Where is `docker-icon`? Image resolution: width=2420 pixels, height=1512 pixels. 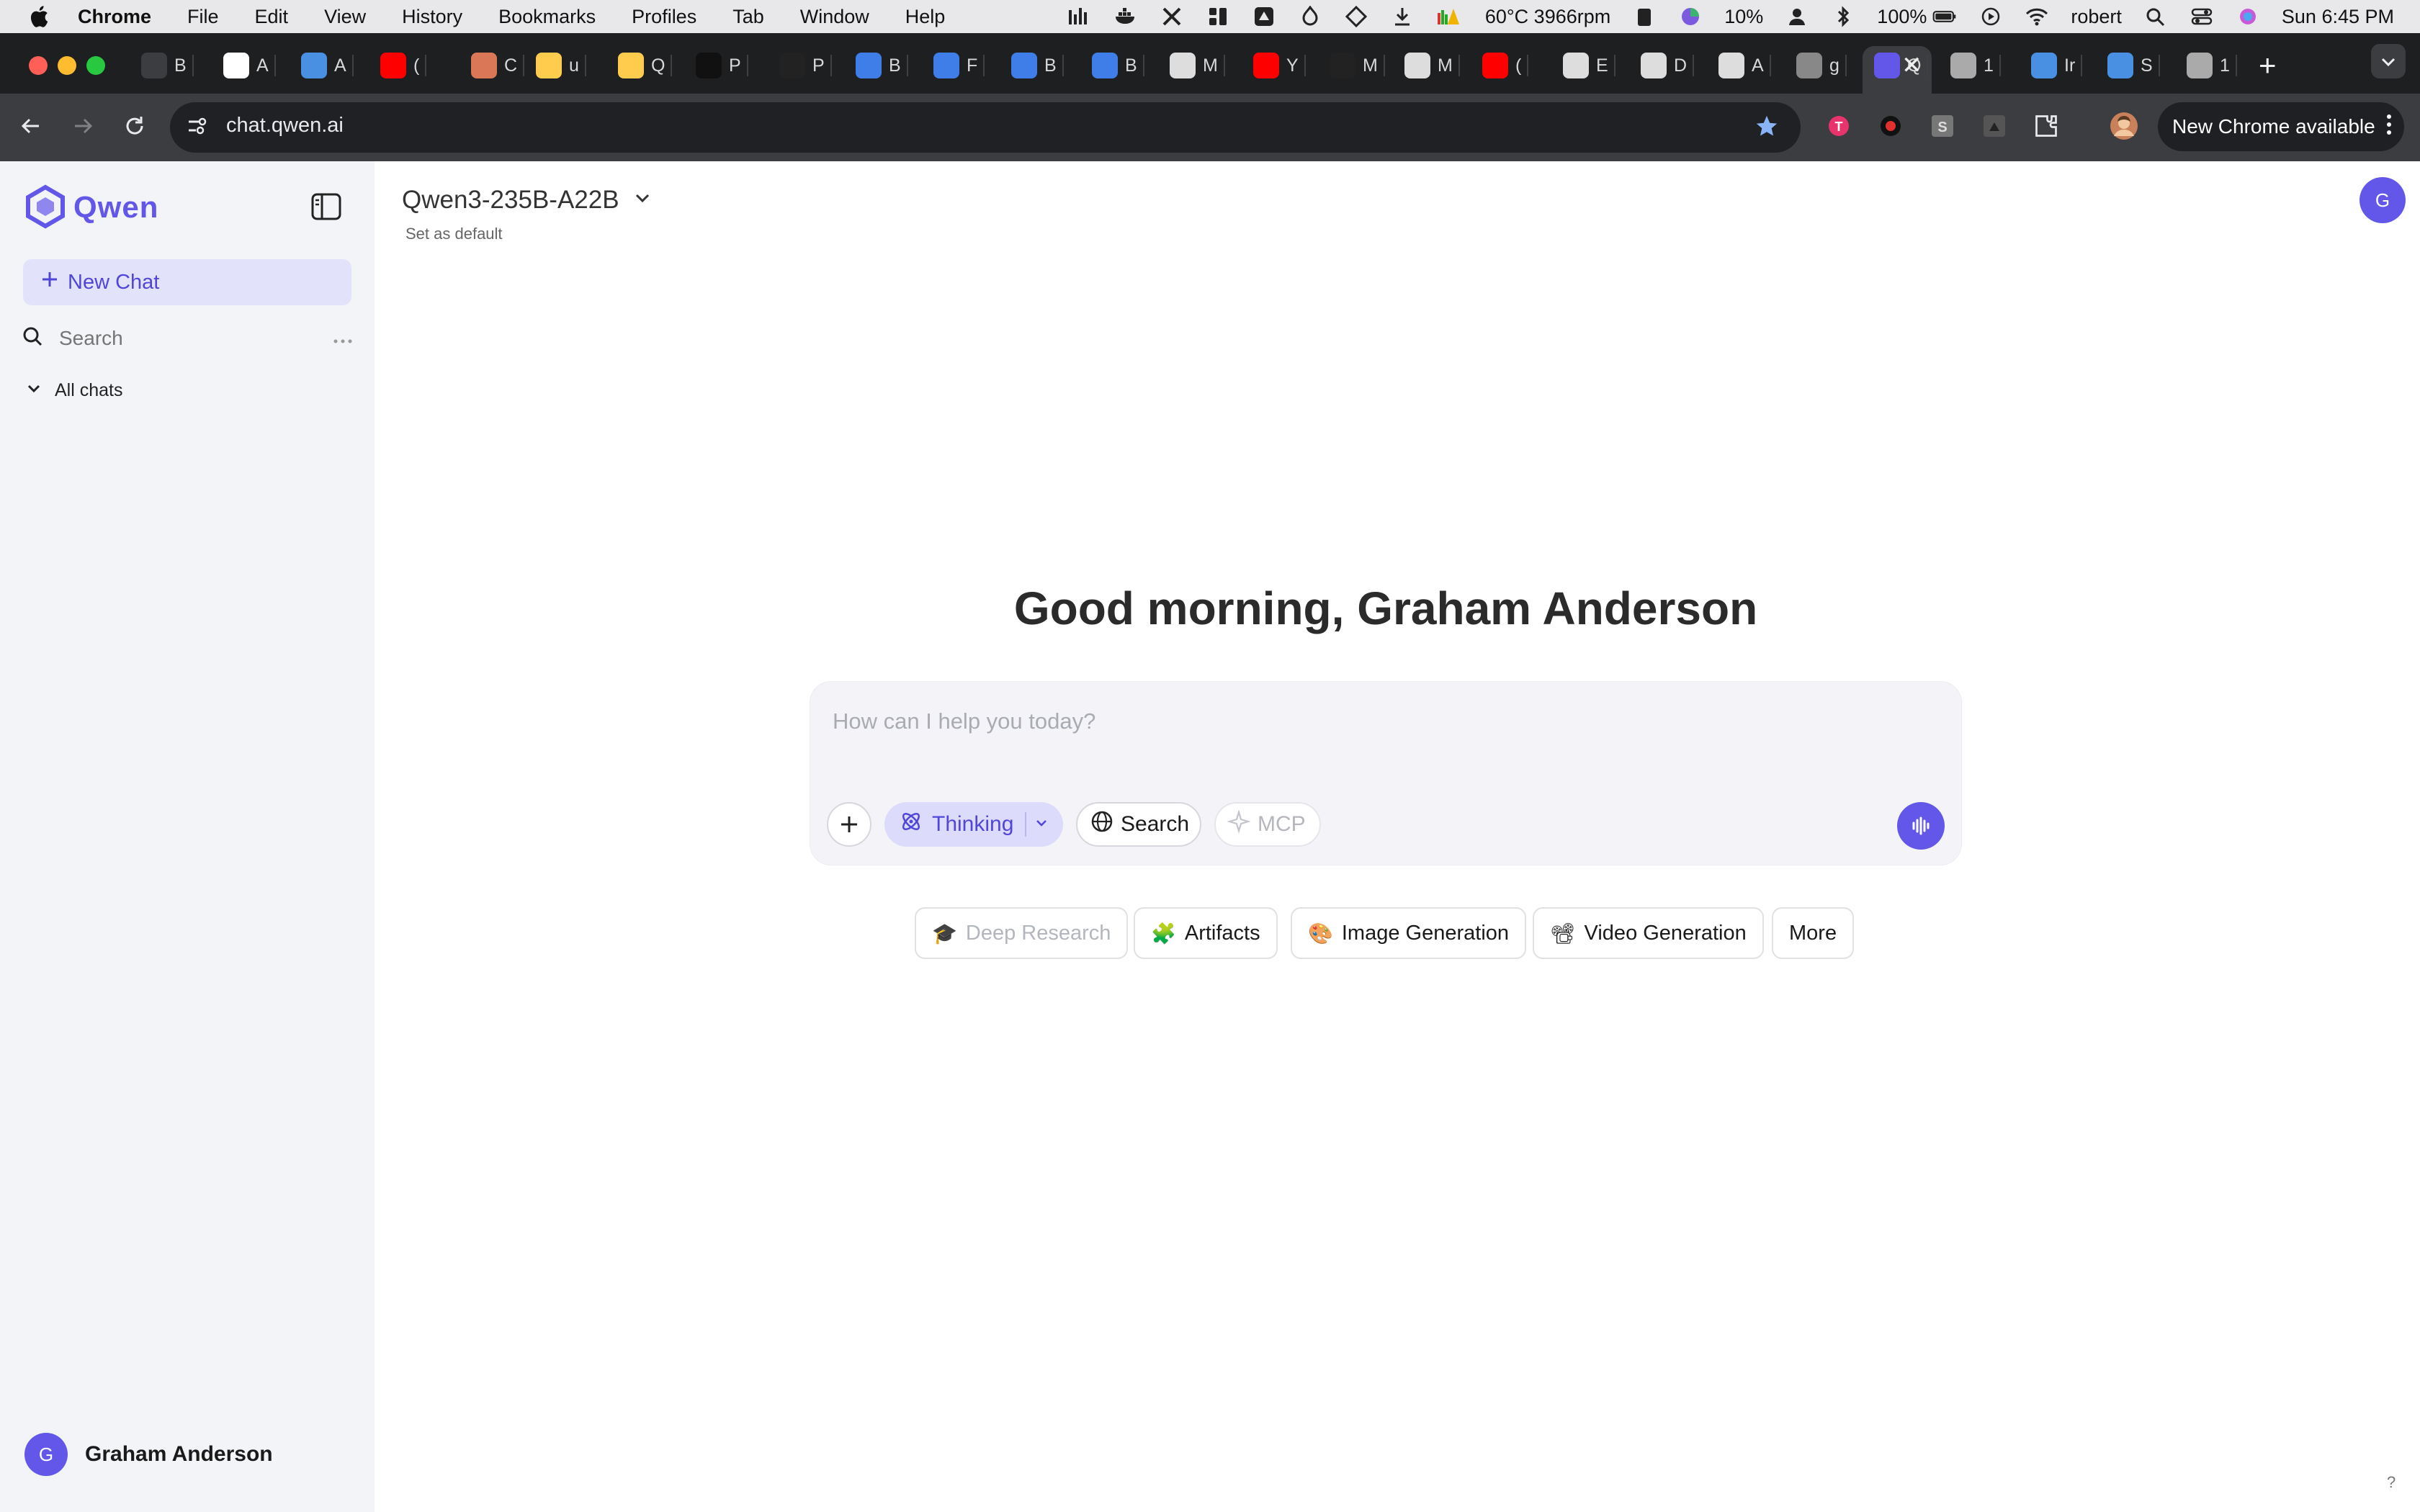 docker-icon is located at coordinates (1125, 16).